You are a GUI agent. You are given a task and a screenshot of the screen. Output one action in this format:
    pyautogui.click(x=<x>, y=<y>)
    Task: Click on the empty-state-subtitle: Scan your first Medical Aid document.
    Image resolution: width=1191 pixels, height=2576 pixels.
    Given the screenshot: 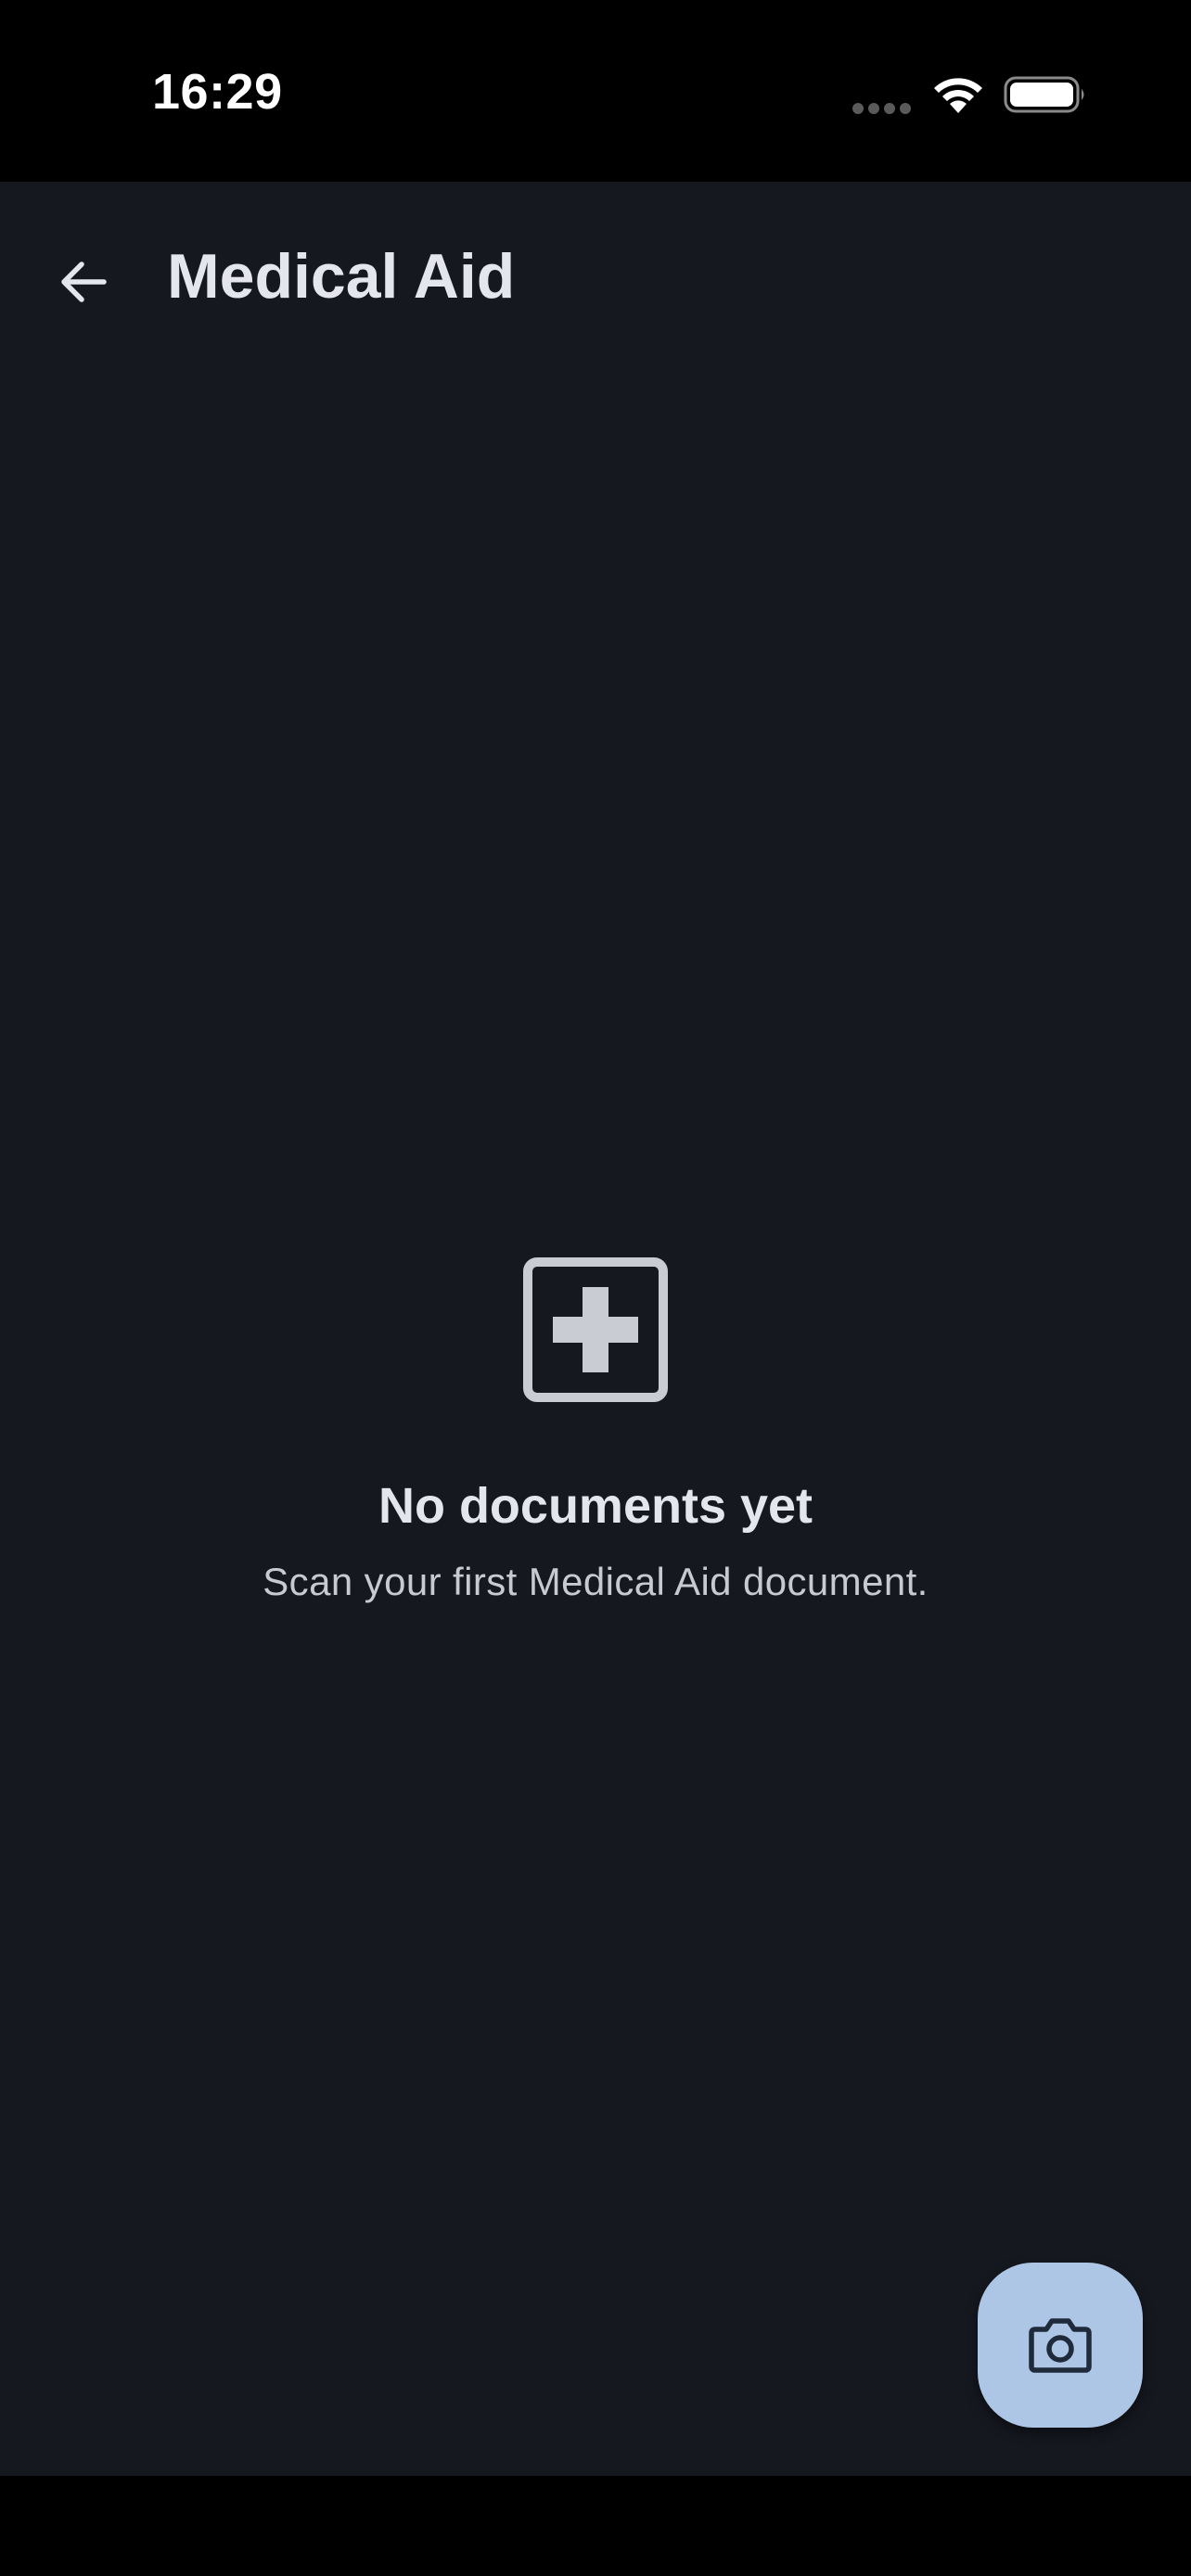 What is the action you would take?
    pyautogui.click(x=595, y=1581)
    